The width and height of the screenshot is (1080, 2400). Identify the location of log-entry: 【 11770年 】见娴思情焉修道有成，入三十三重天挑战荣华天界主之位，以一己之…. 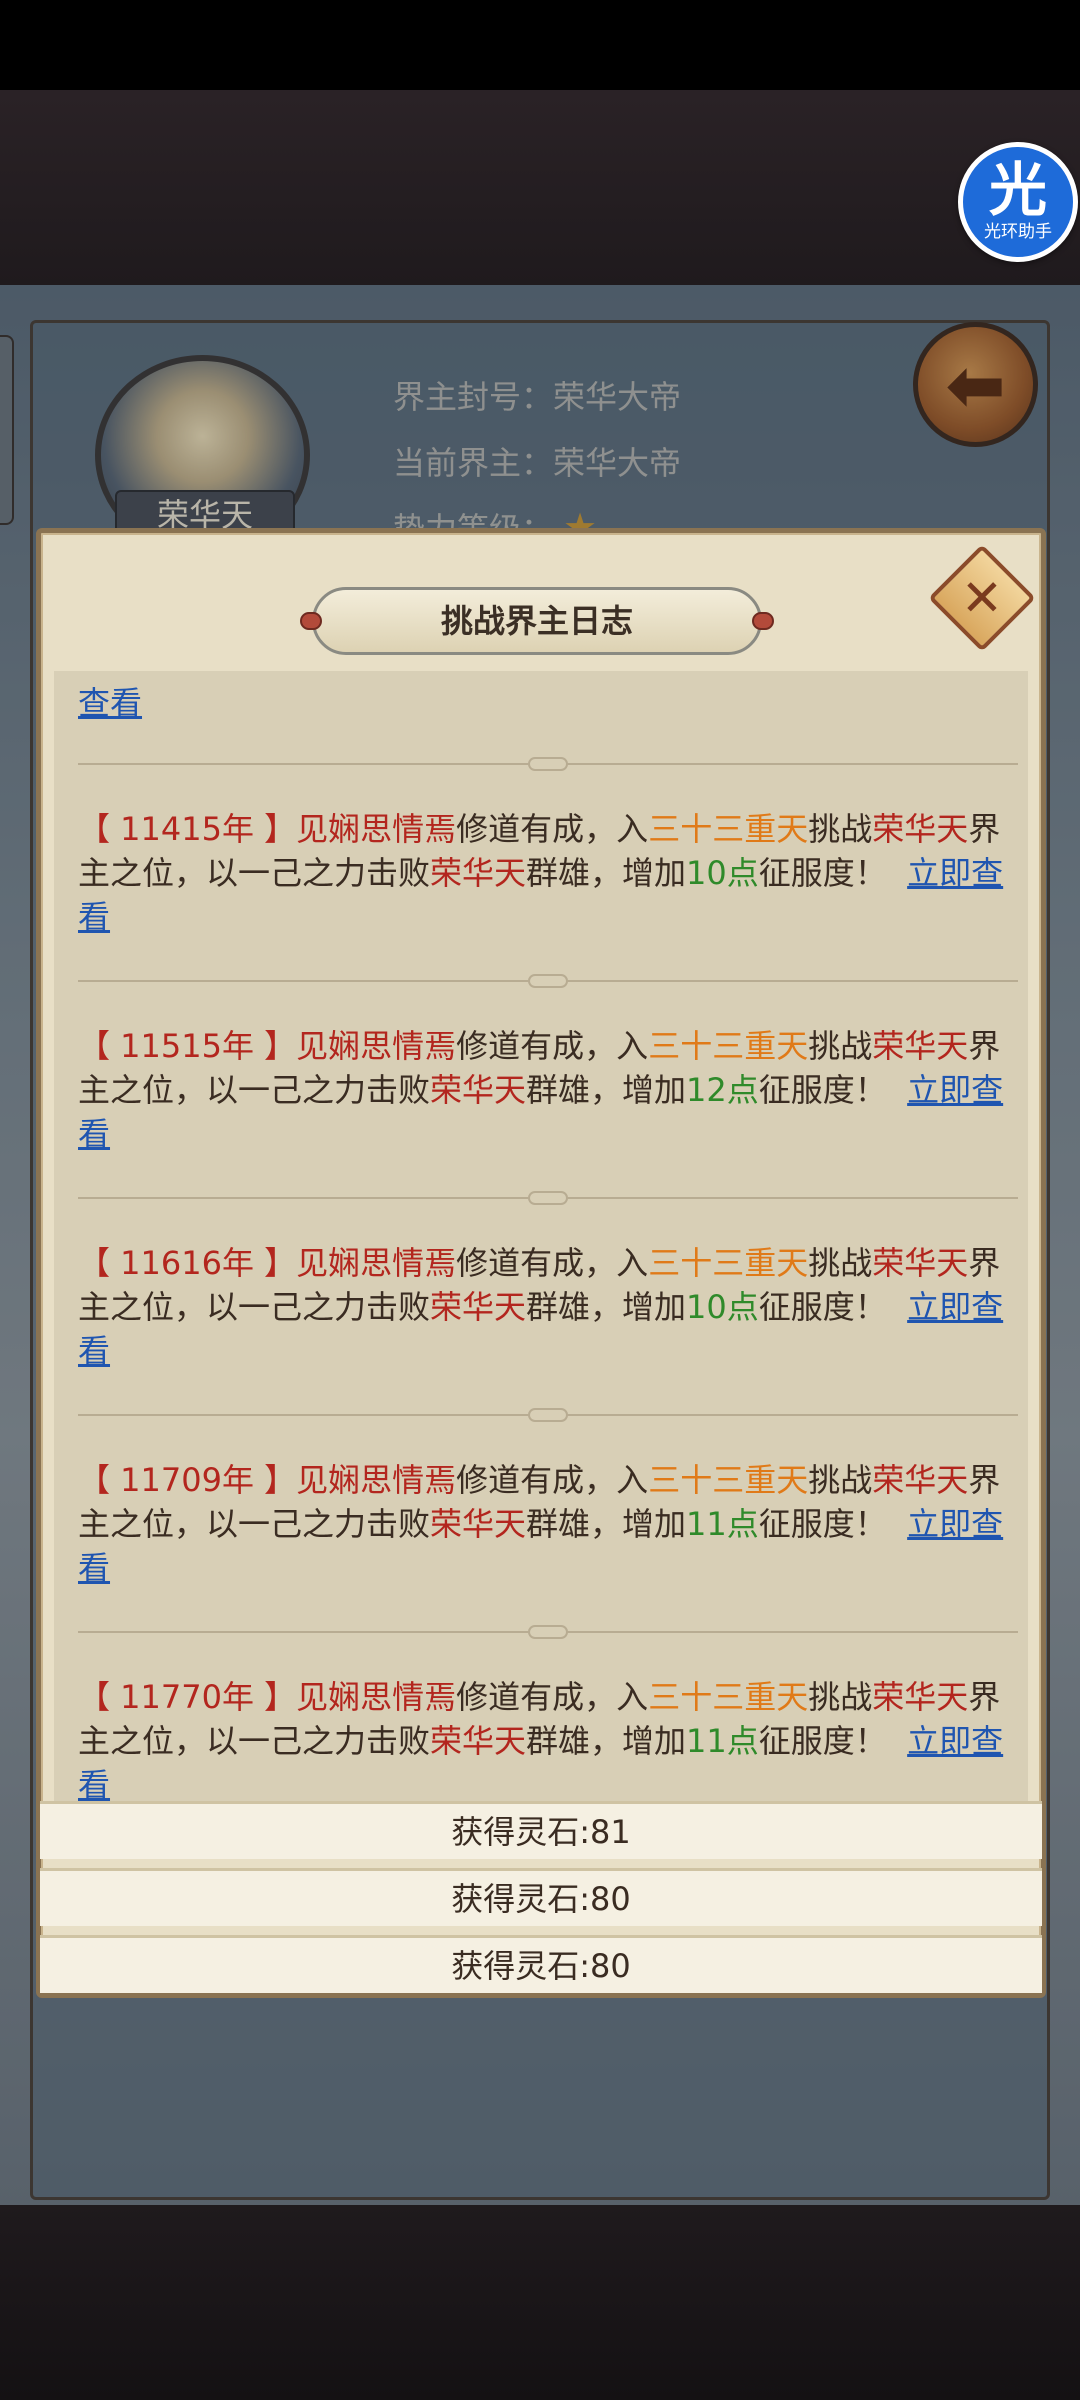
(553, 1738).